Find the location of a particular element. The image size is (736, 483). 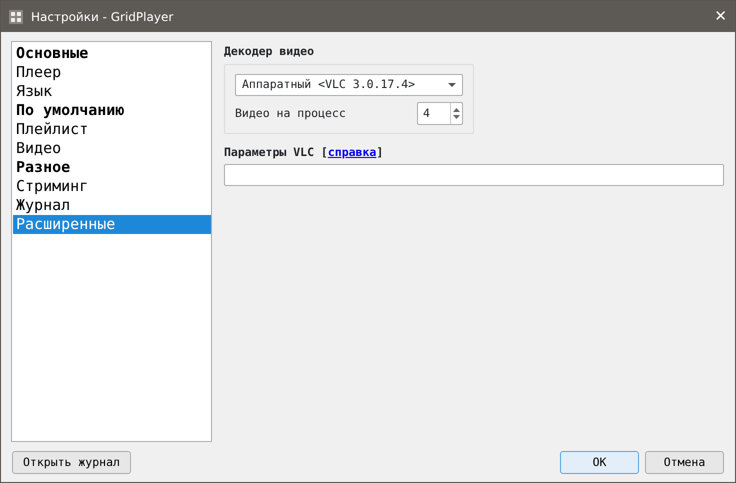

app-icon is located at coordinates (16, 17).